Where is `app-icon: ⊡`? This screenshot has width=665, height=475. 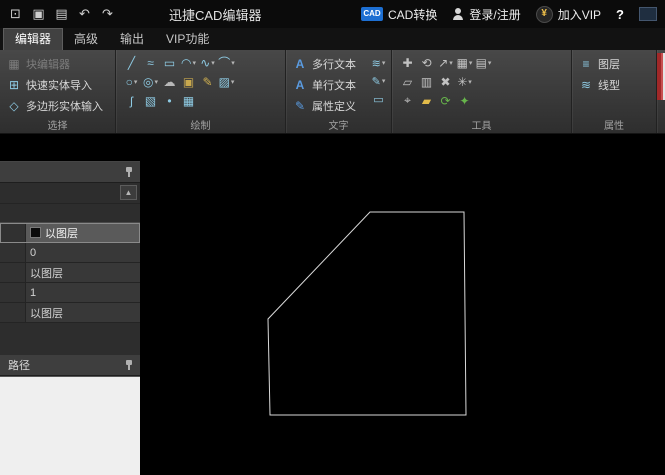 app-icon: ⊡ is located at coordinates (15, 14).